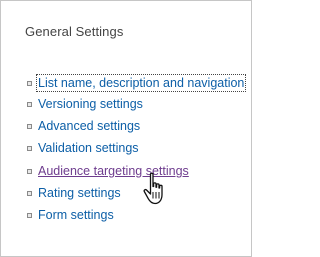  Describe the element at coordinates (141, 83) in the screenshot. I see `list-name-description-navigation-link: List name, description and navigation` at that location.